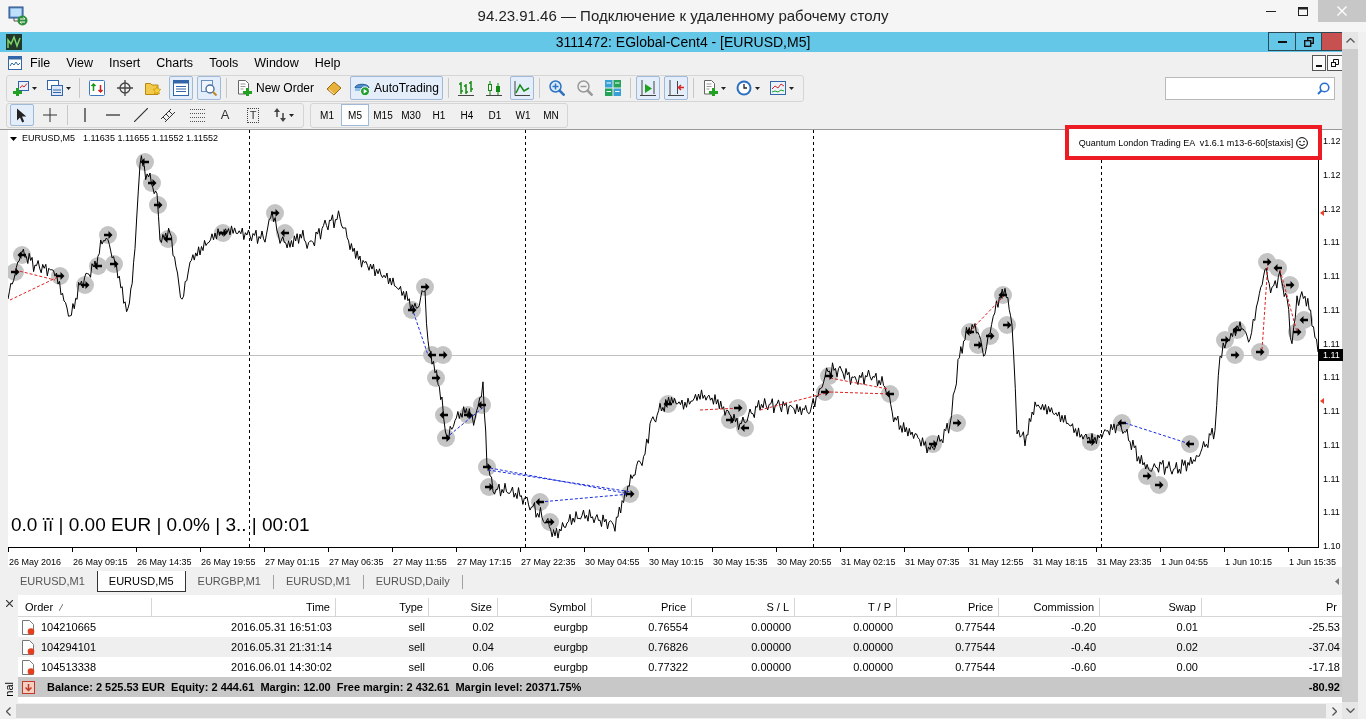  Describe the element at coordinates (584, 88) in the screenshot. I see `zoom-out-icon` at that location.